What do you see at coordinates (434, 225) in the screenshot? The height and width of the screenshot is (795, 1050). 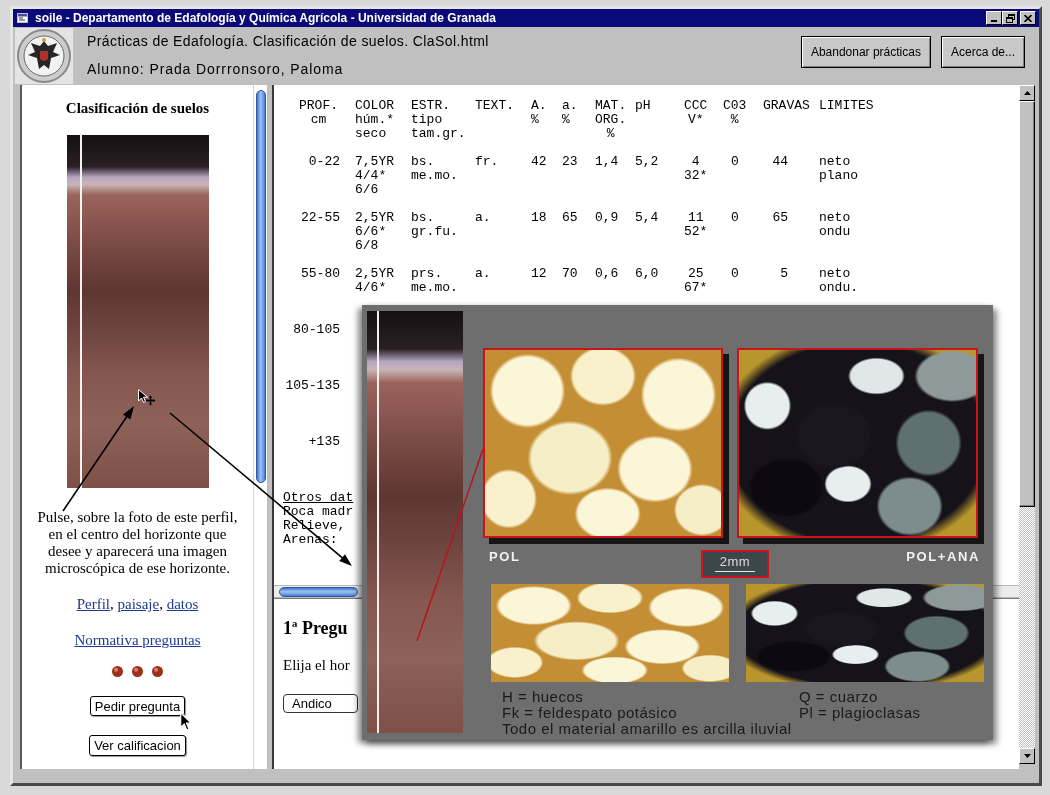 I see `table-cell: bs. gr.fu.` at bounding box center [434, 225].